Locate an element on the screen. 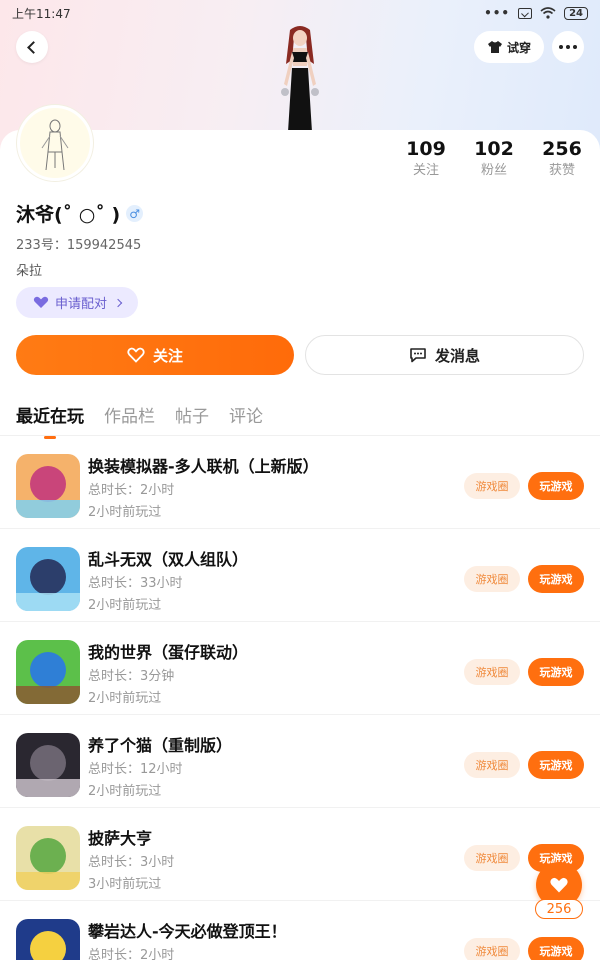 The height and width of the screenshot is (960, 600). back-button is located at coordinates (32, 47).